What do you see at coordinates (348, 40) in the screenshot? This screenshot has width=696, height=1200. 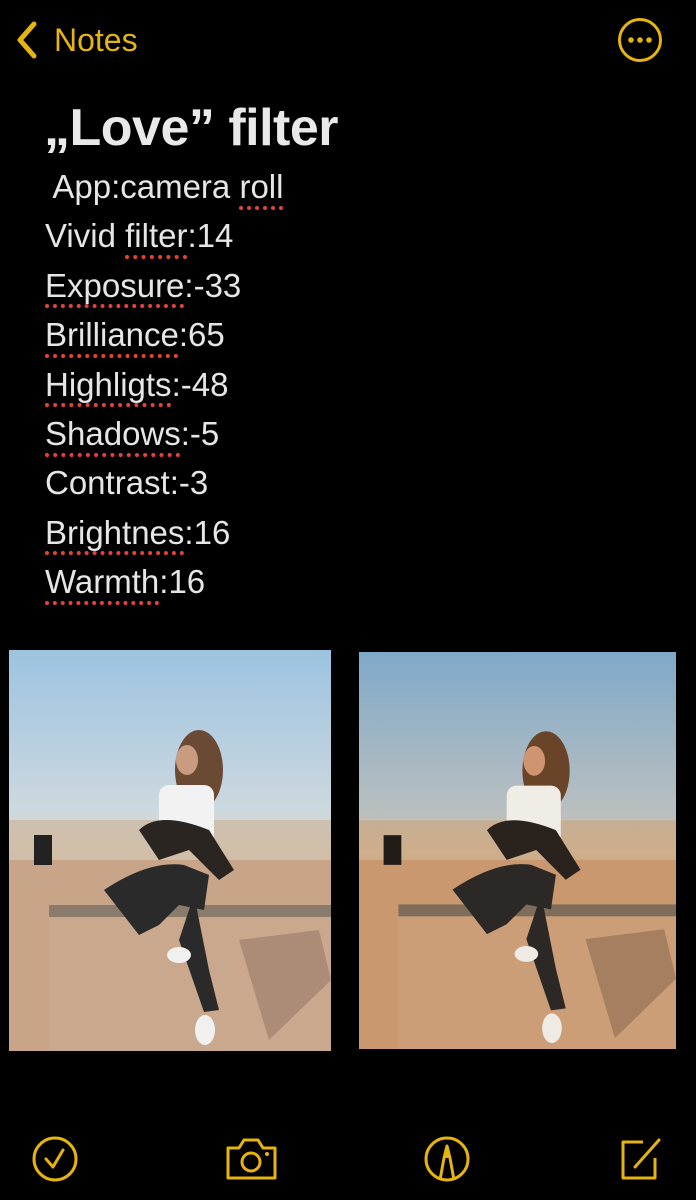 I see `navigation-bar: Notes` at bounding box center [348, 40].